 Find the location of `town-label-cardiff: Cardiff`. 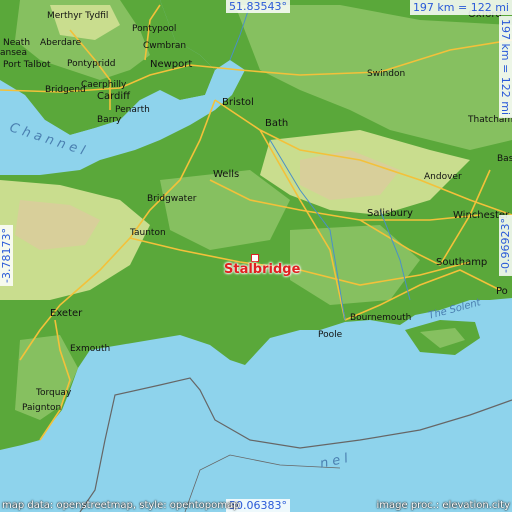

town-label-cardiff: Cardiff is located at coordinates (114, 96).